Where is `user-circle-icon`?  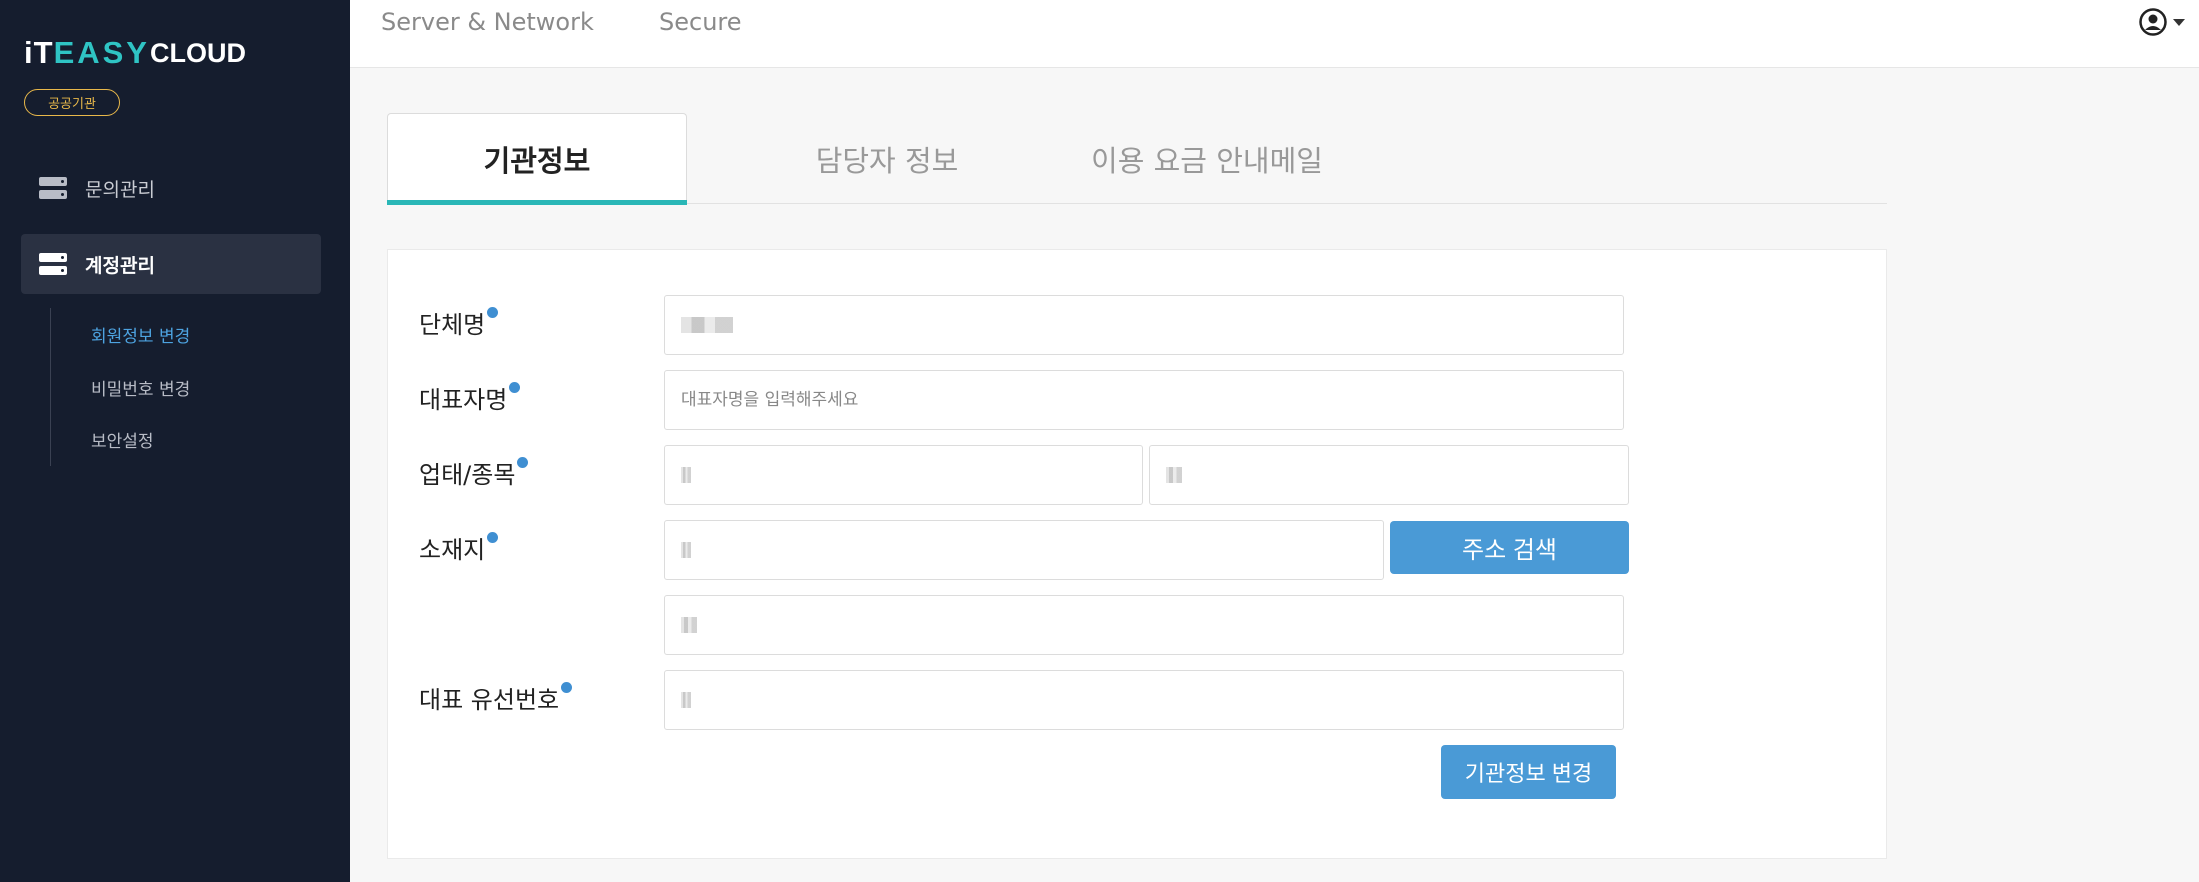
user-circle-icon is located at coordinates (2153, 22).